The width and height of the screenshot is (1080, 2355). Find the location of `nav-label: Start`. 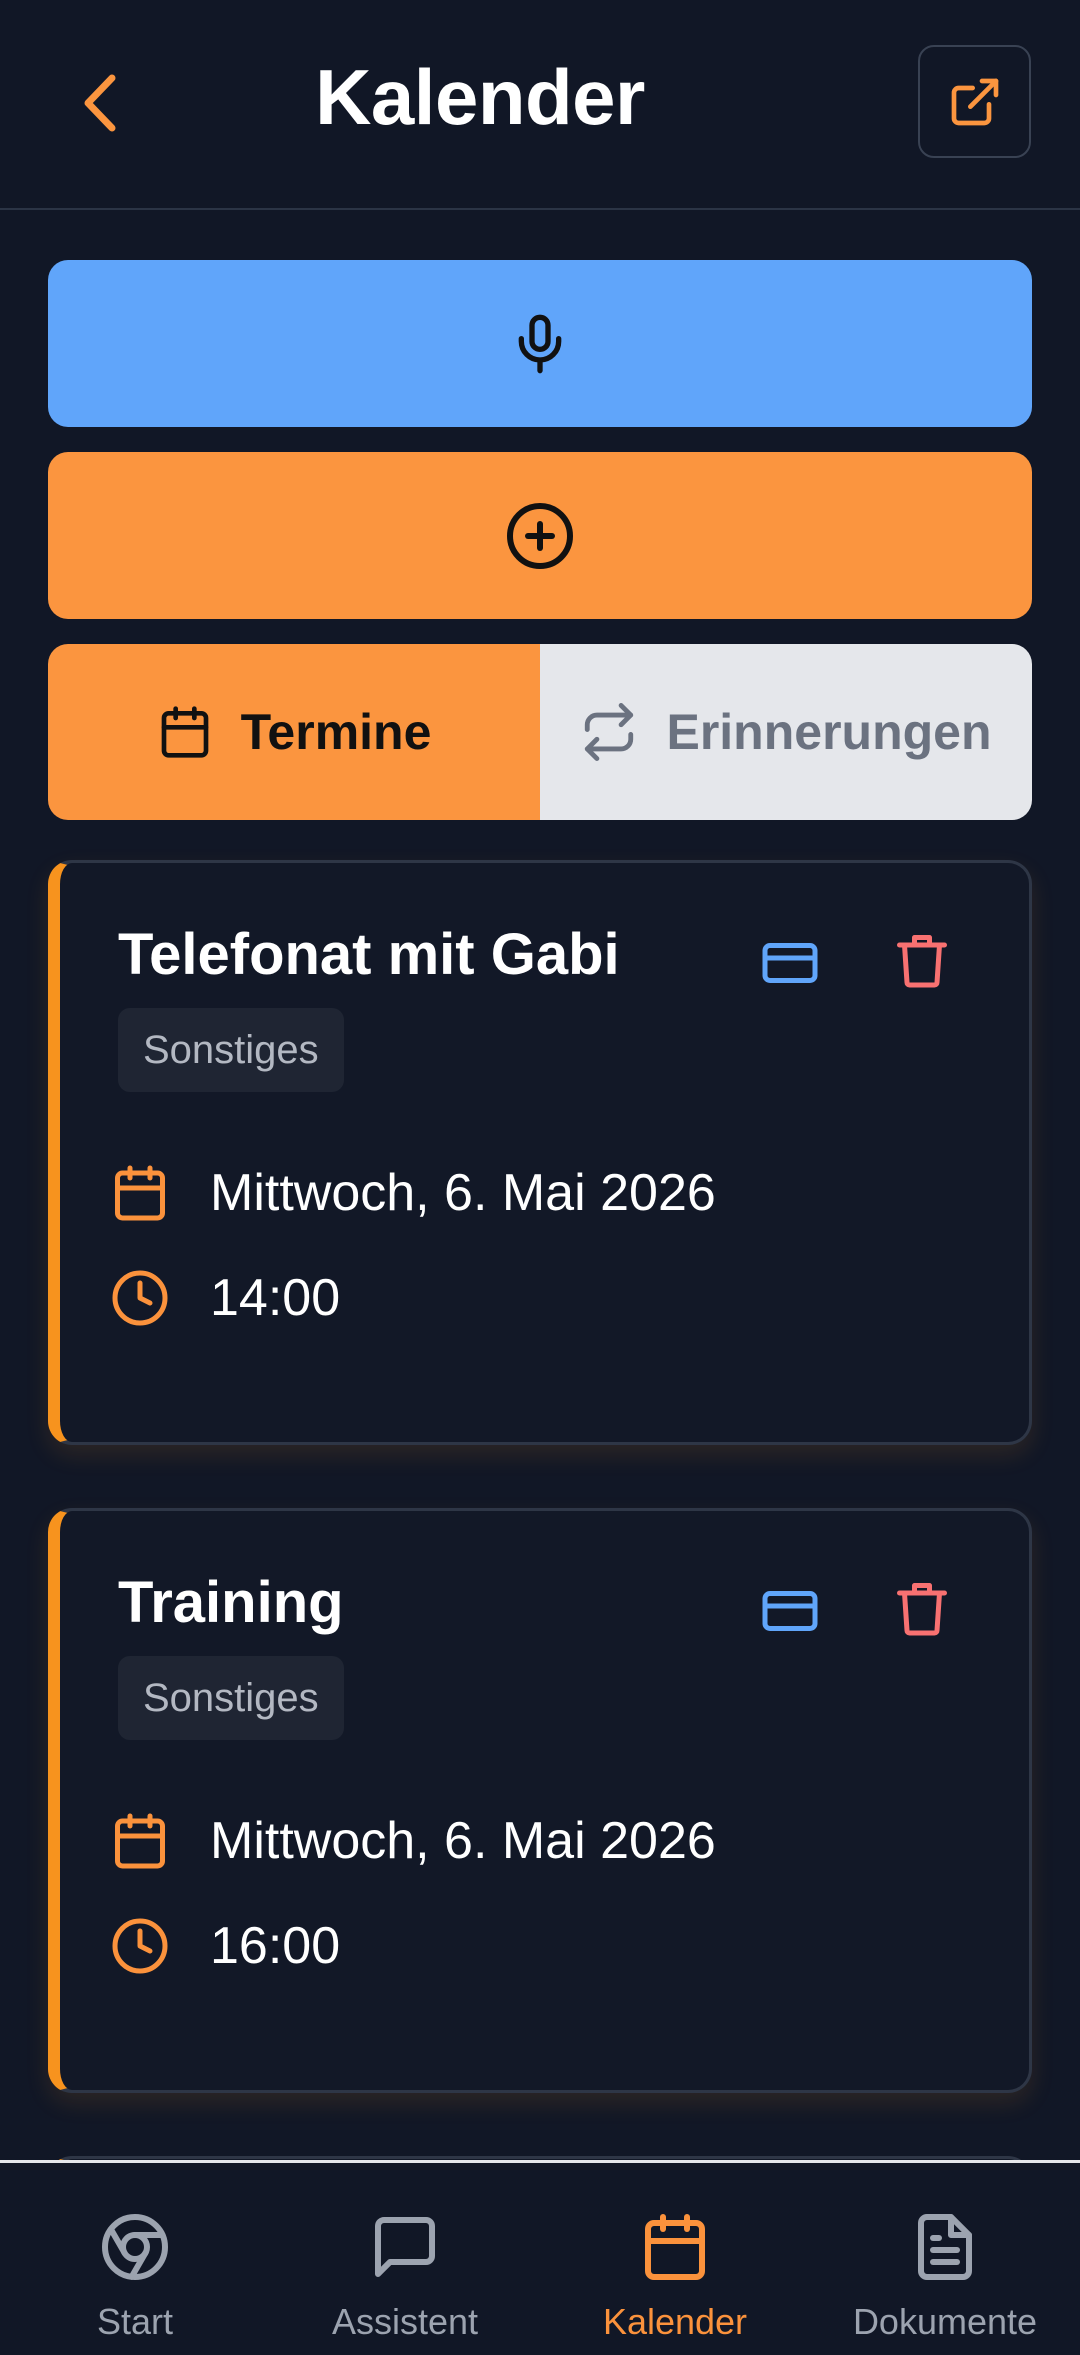

nav-label: Start is located at coordinates (135, 2321).